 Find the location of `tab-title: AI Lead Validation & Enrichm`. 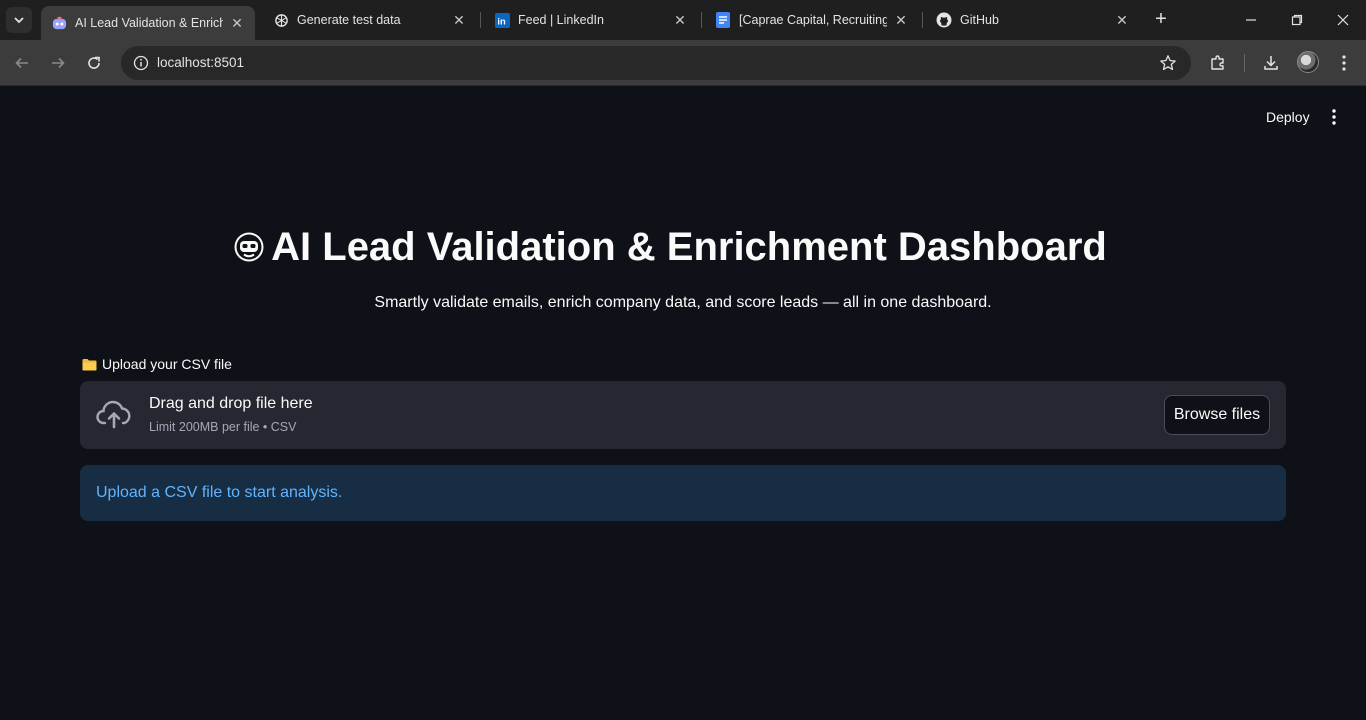

tab-title: AI Lead Validation & Enrichm is located at coordinates (149, 23).